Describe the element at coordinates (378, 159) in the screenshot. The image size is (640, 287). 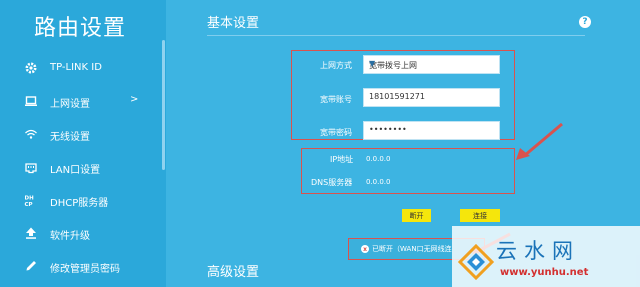
I see `ip-address-value: 0.0.0.0` at that location.